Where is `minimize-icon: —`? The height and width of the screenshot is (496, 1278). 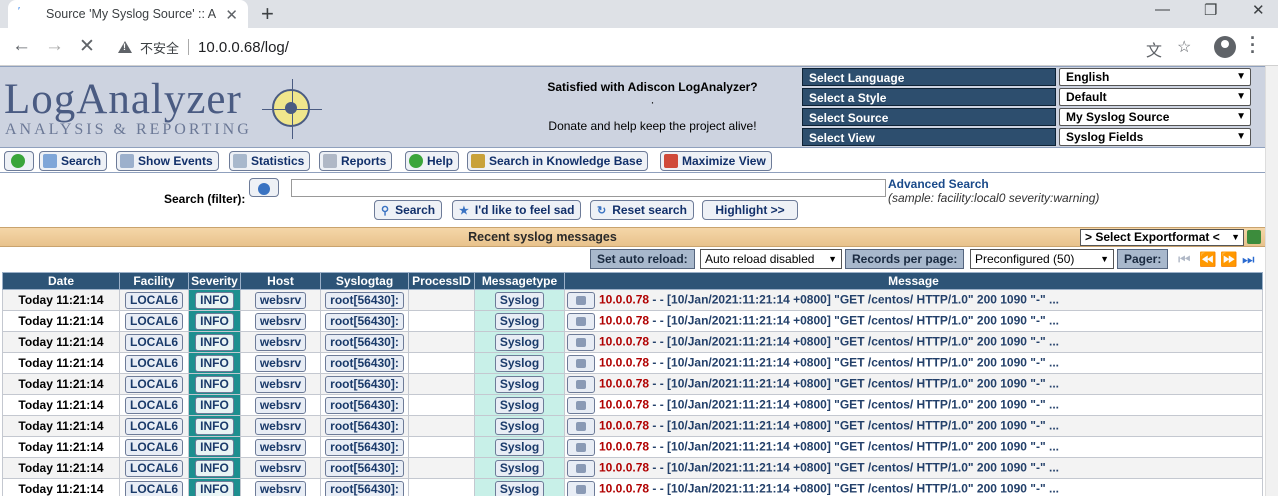
minimize-icon: — is located at coordinates (1162, 9).